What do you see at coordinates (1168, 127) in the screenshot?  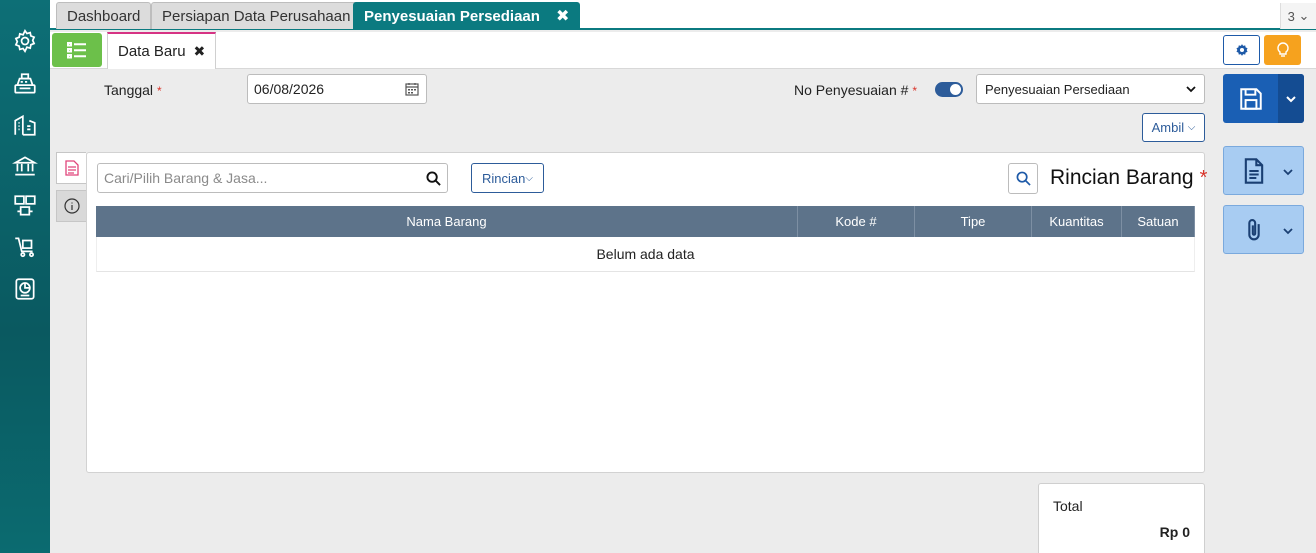 I see `ambil-label: Ambil` at bounding box center [1168, 127].